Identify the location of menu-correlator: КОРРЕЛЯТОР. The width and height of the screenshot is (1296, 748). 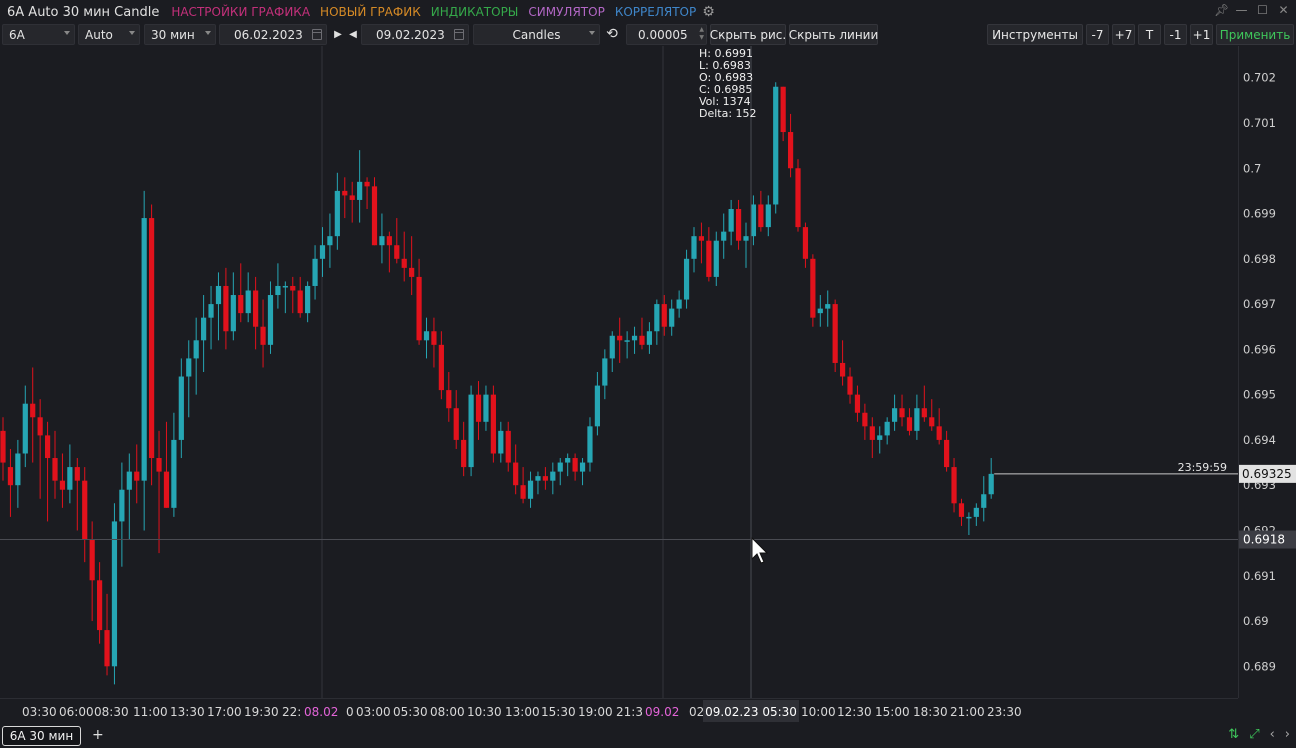
(655, 12).